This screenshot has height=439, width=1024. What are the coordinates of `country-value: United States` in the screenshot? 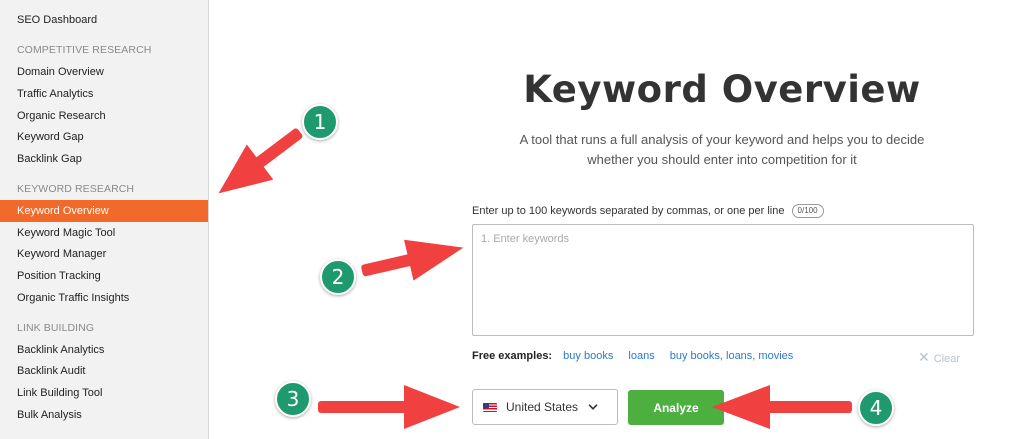 It's located at (542, 407).